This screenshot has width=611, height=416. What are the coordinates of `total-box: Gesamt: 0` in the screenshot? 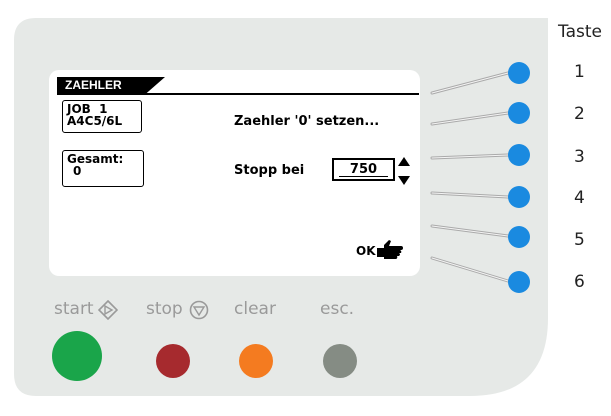 It's located at (103, 168).